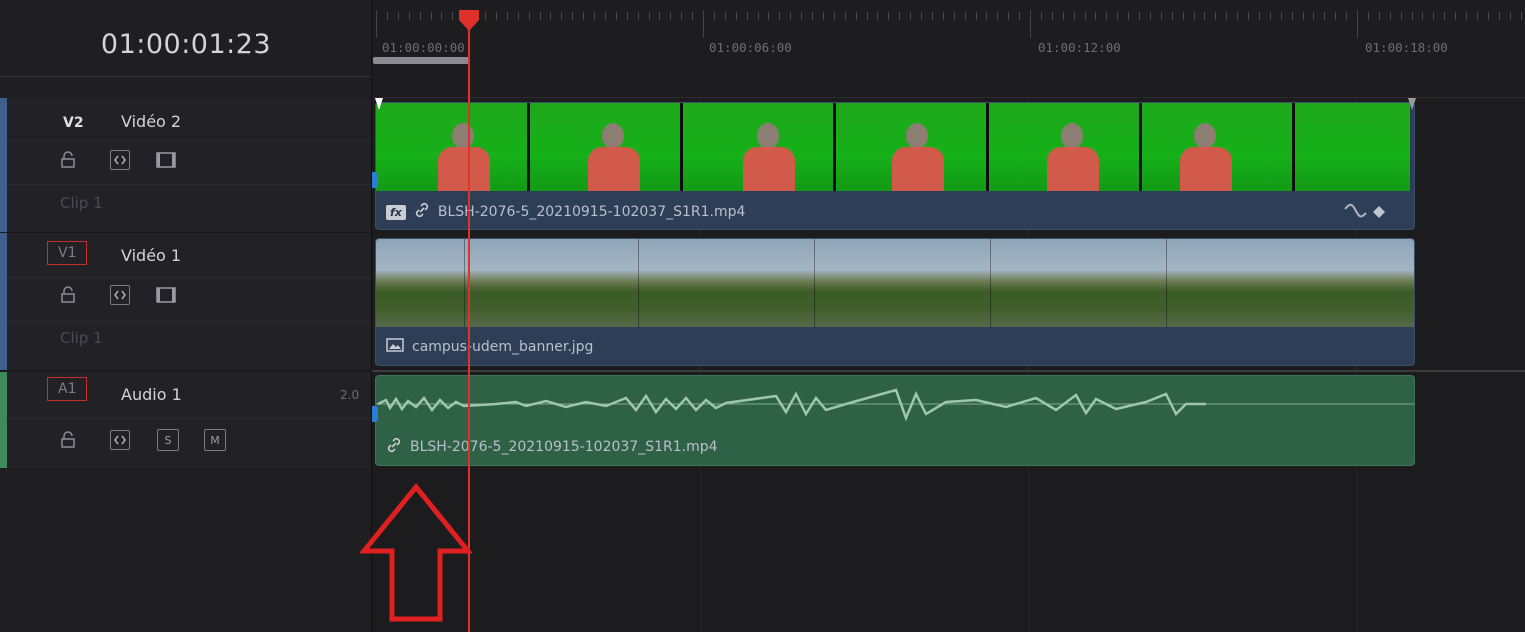  What do you see at coordinates (151, 121) in the screenshot?
I see `track-name-v2: Vidéo 2` at bounding box center [151, 121].